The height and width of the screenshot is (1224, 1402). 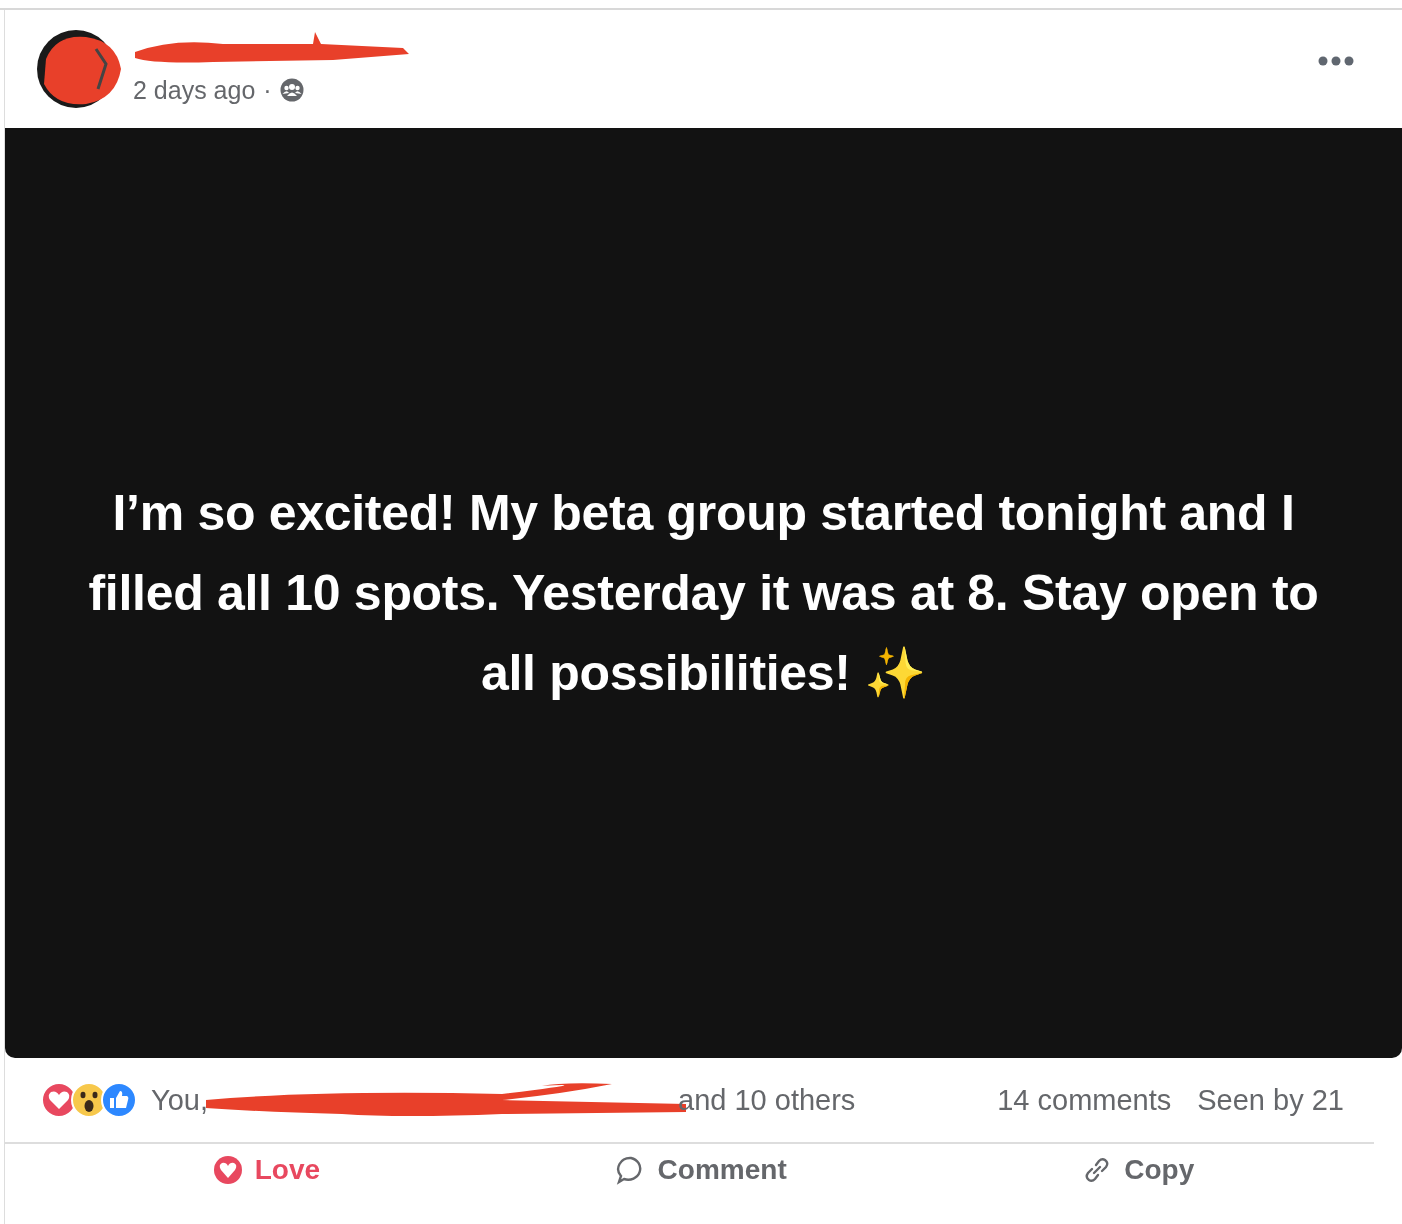 What do you see at coordinates (194, 90) in the screenshot?
I see `post-timestamp: 2 days ago` at bounding box center [194, 90].